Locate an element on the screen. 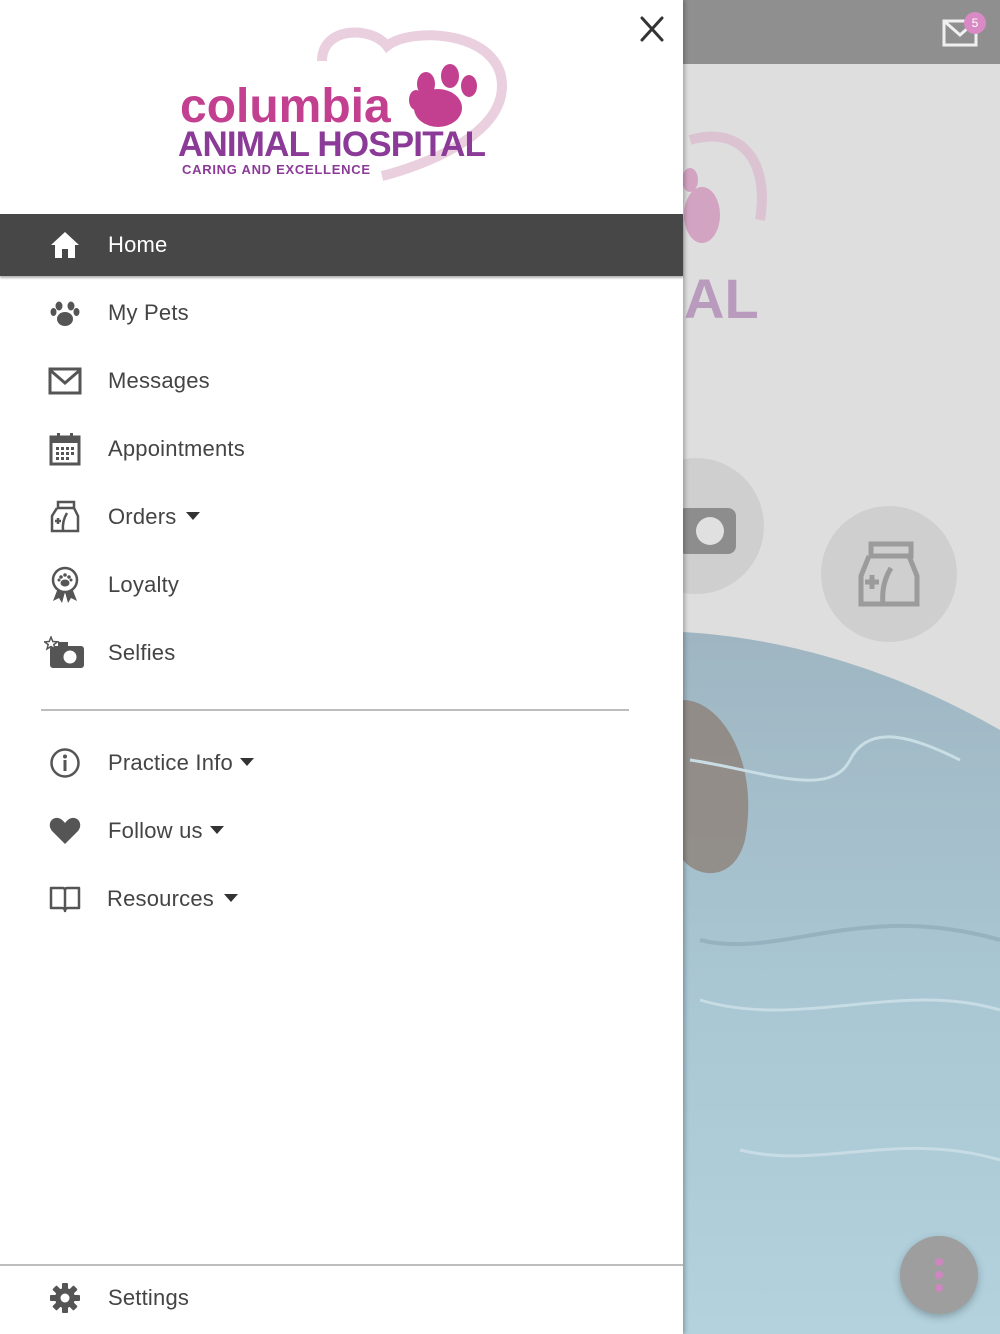 The height and width of the screenshot is (1334, 1000). close-icon is located at coordinates (652, 30).